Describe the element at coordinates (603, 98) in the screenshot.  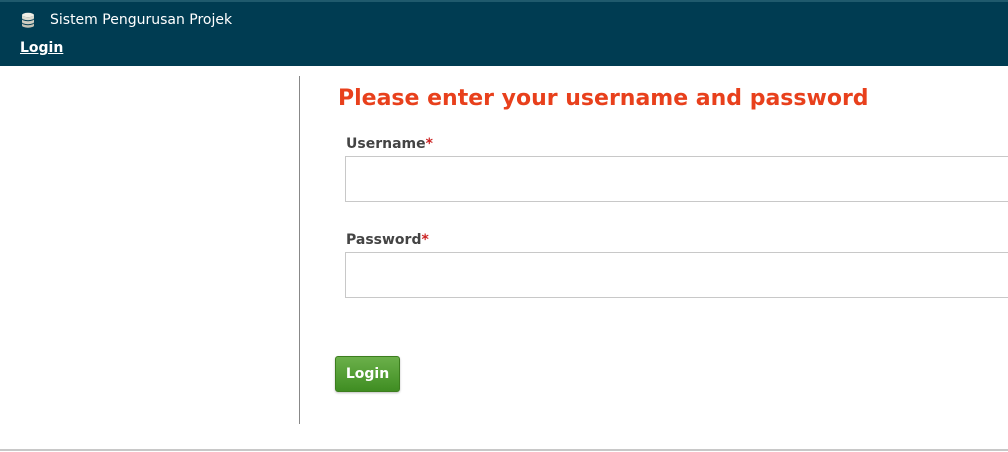
I see `page-title: Please enter your username and password` at that location.